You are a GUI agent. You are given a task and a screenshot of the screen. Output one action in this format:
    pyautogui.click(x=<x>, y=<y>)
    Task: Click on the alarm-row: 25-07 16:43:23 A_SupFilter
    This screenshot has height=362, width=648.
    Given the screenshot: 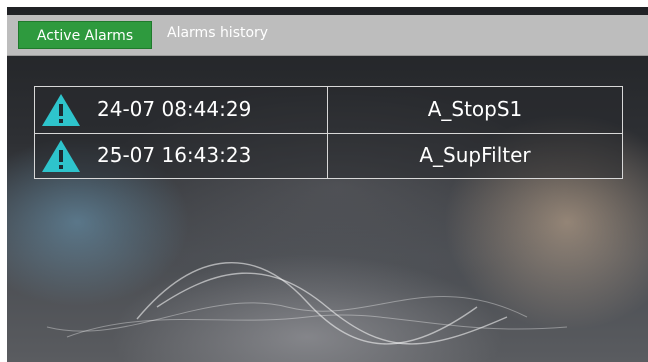 What is the action you would take?
    pyautogui.click(x=328, y=155)
    